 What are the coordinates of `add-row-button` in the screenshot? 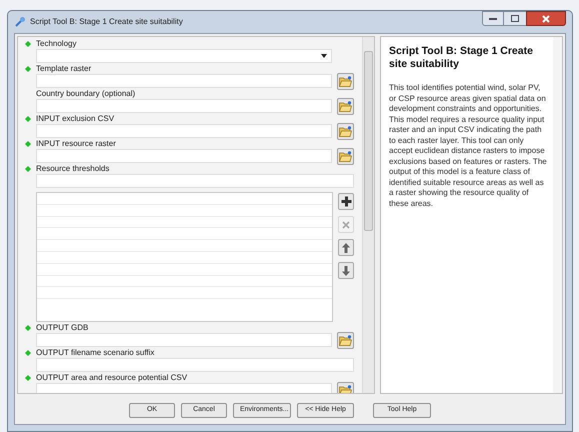 It's located at (346, 201).